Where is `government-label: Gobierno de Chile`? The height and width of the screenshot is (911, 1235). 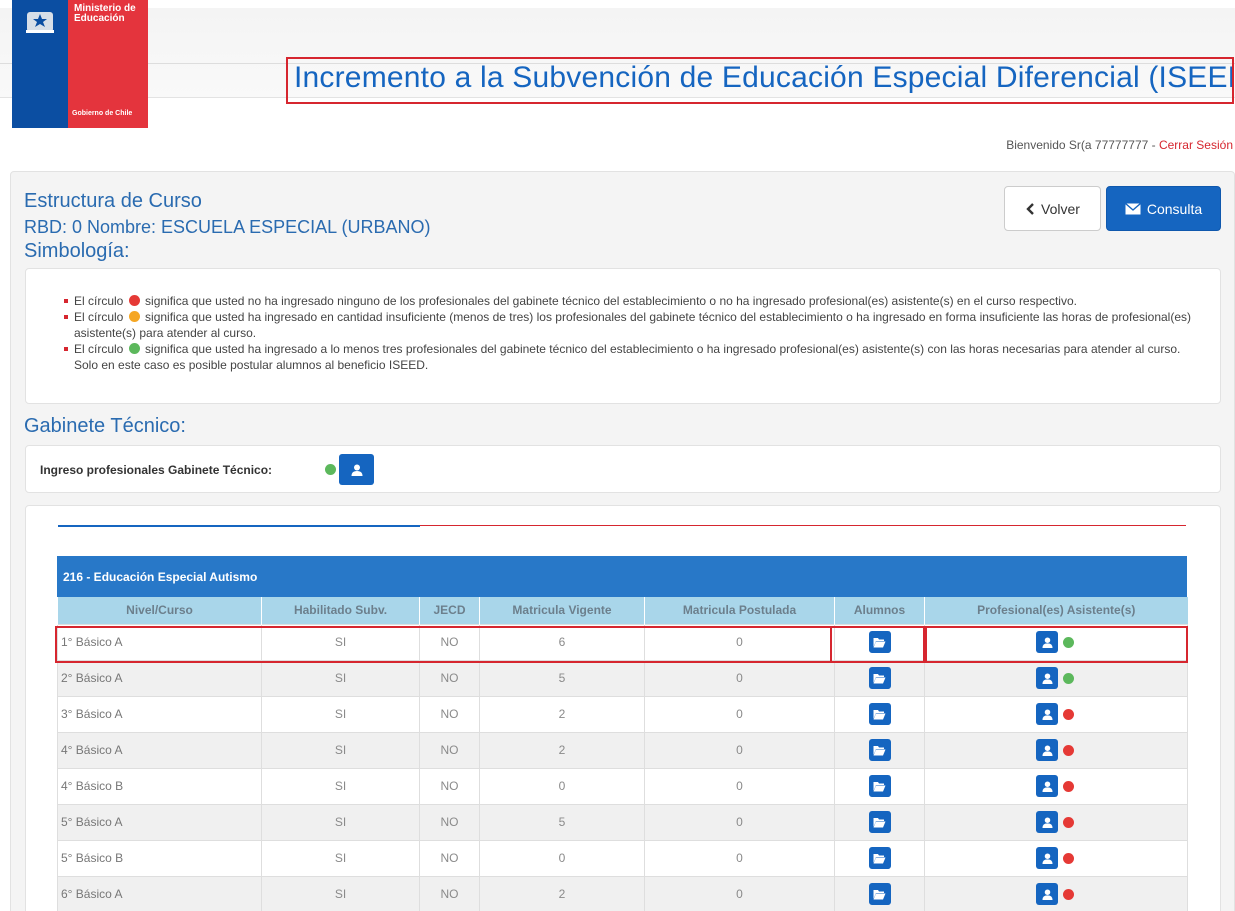 government-label: Gobierno de Chile is located at coordinates (102, 113).